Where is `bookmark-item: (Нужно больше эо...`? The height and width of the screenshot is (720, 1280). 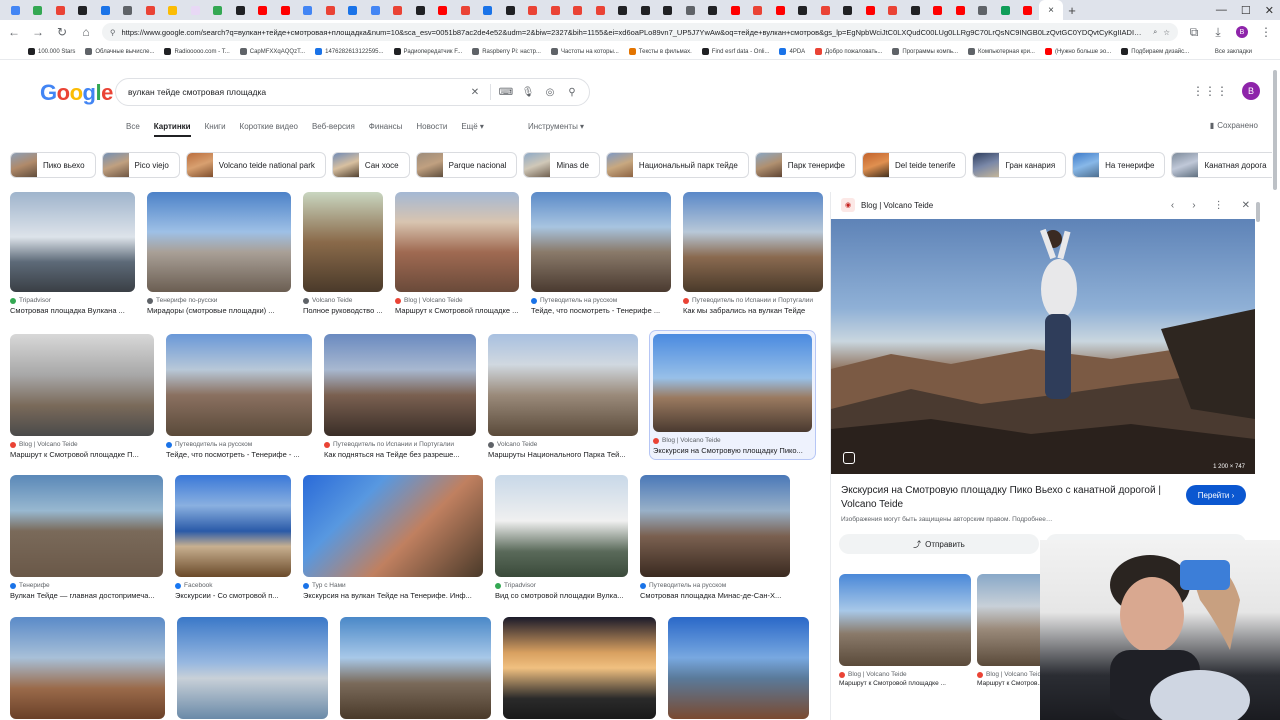
bookmark-item: (Нужно больше эо... is located at coordinates (1077, 51).